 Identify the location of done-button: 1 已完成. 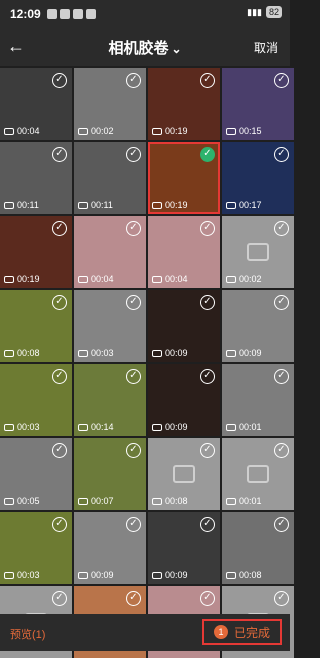
(241, 632).